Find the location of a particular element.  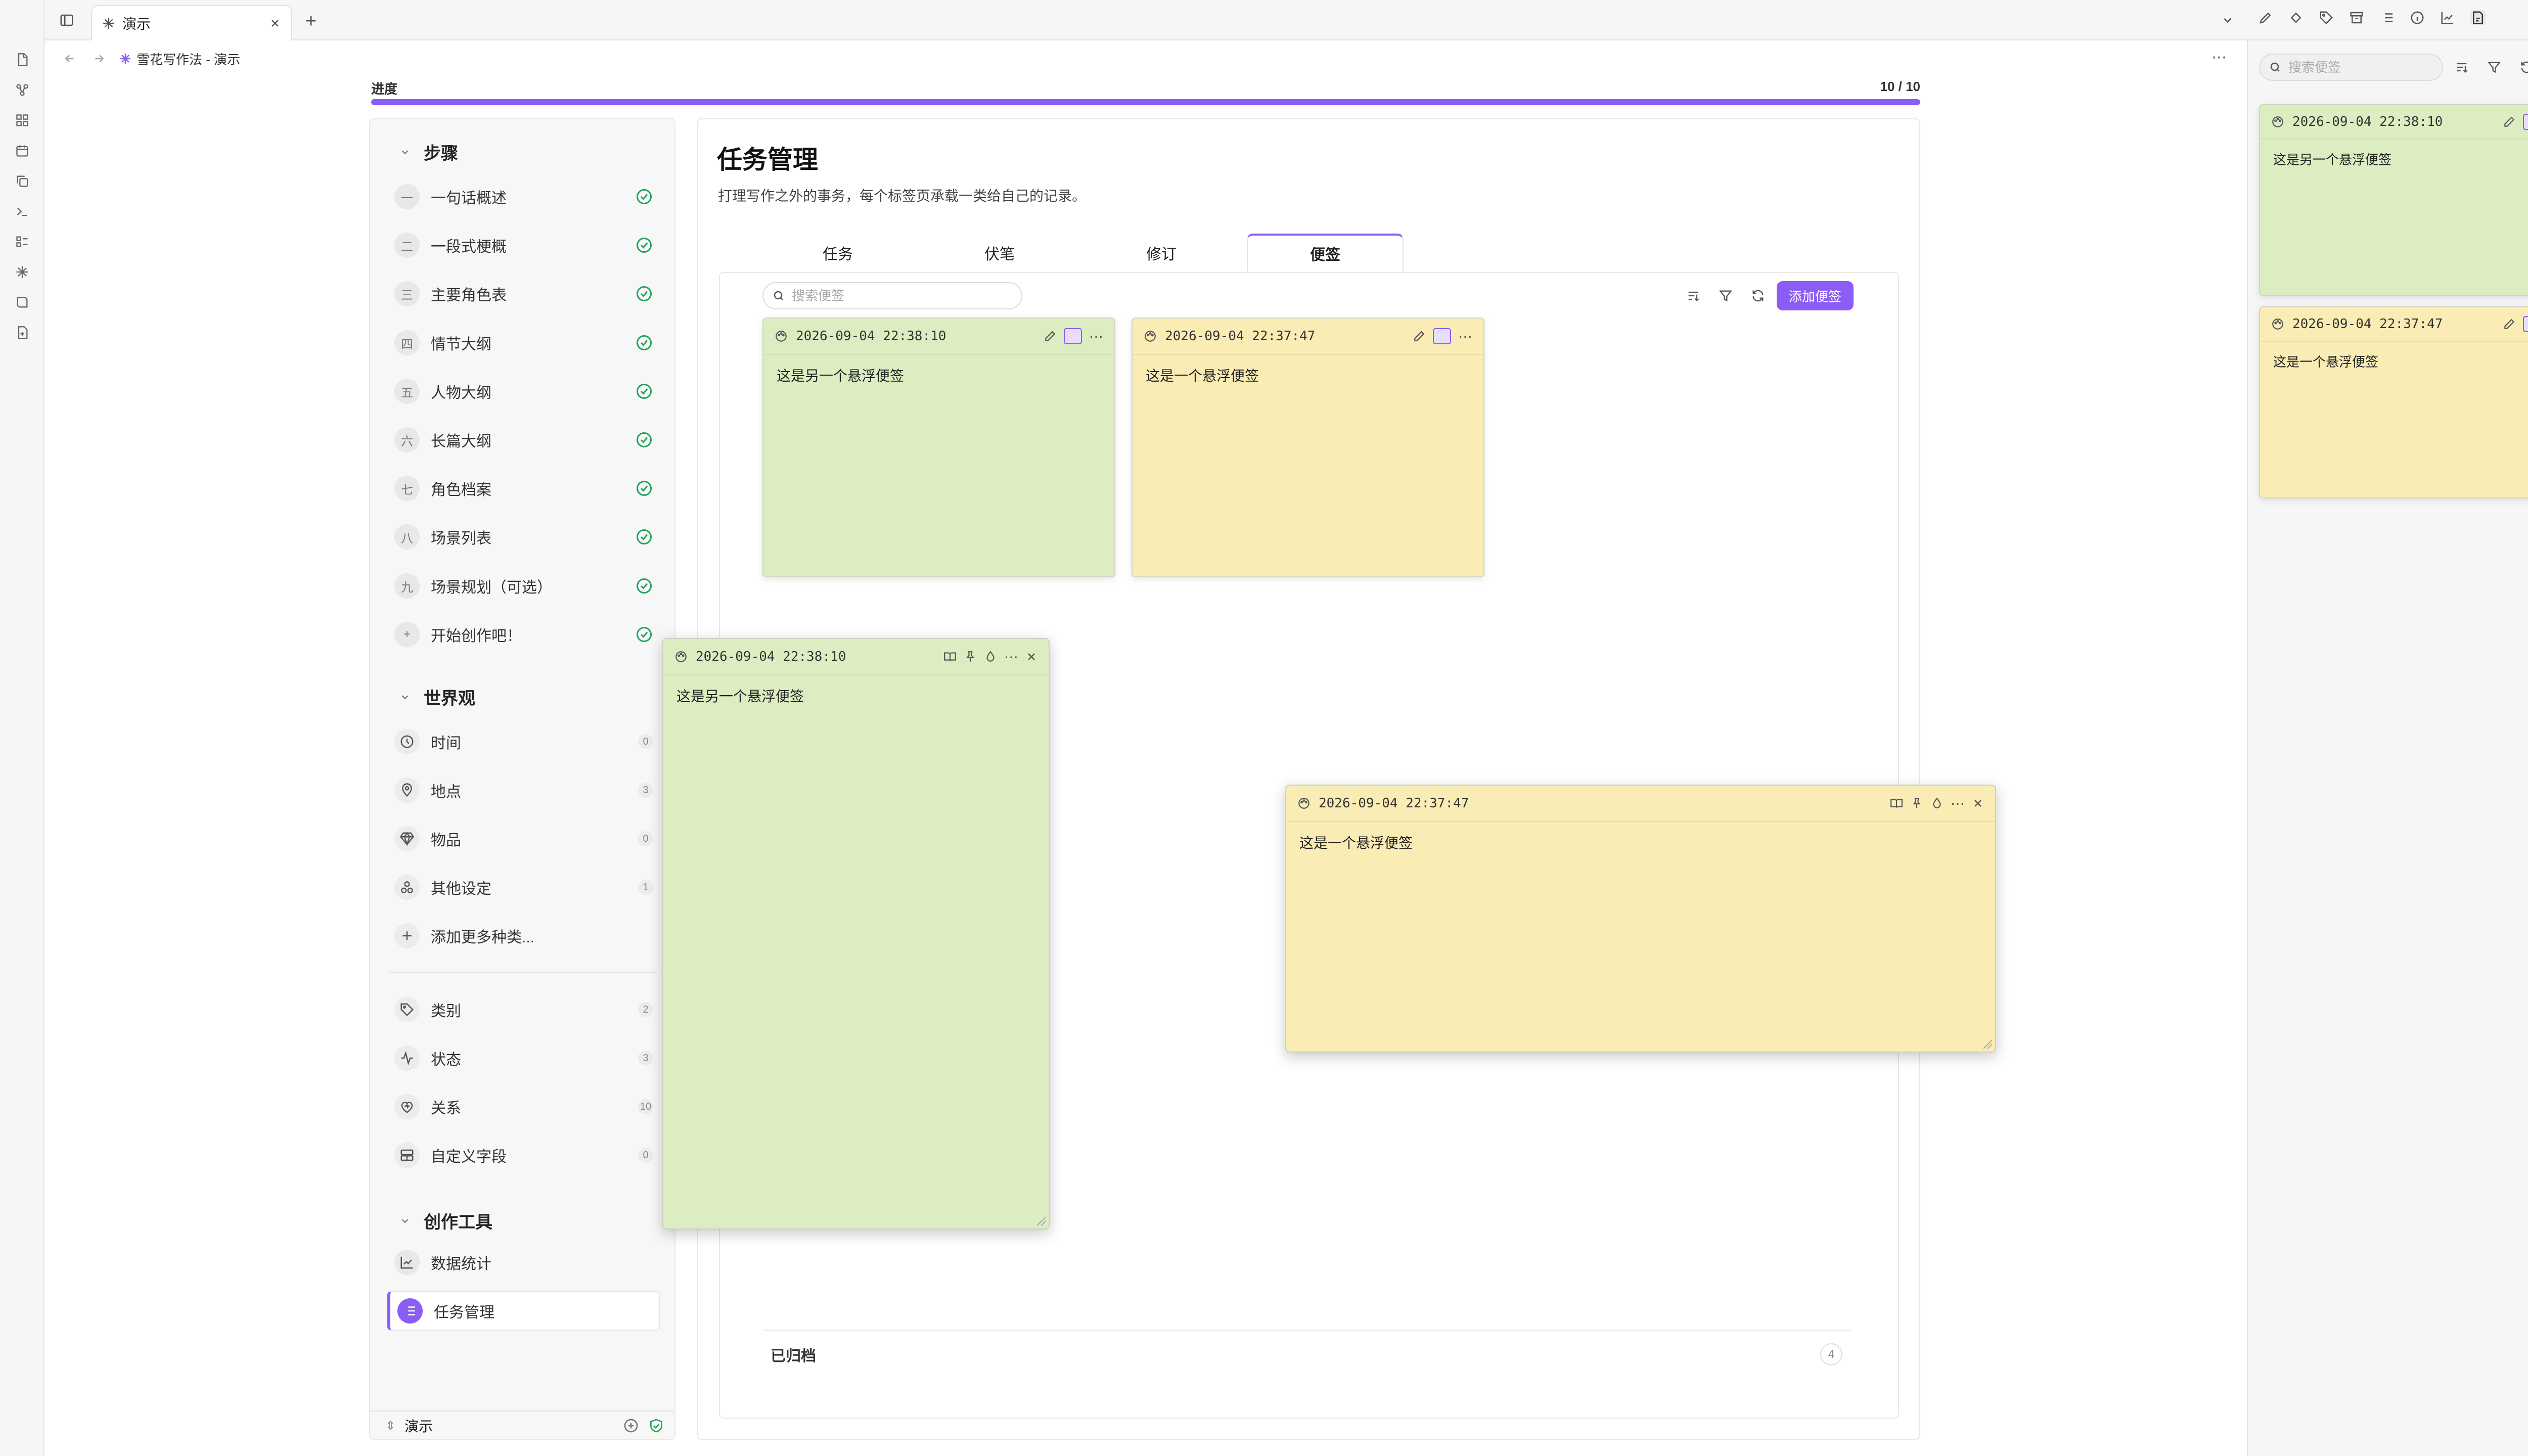

step-item: 五人物大纲 is located at coordinates (523, 391).